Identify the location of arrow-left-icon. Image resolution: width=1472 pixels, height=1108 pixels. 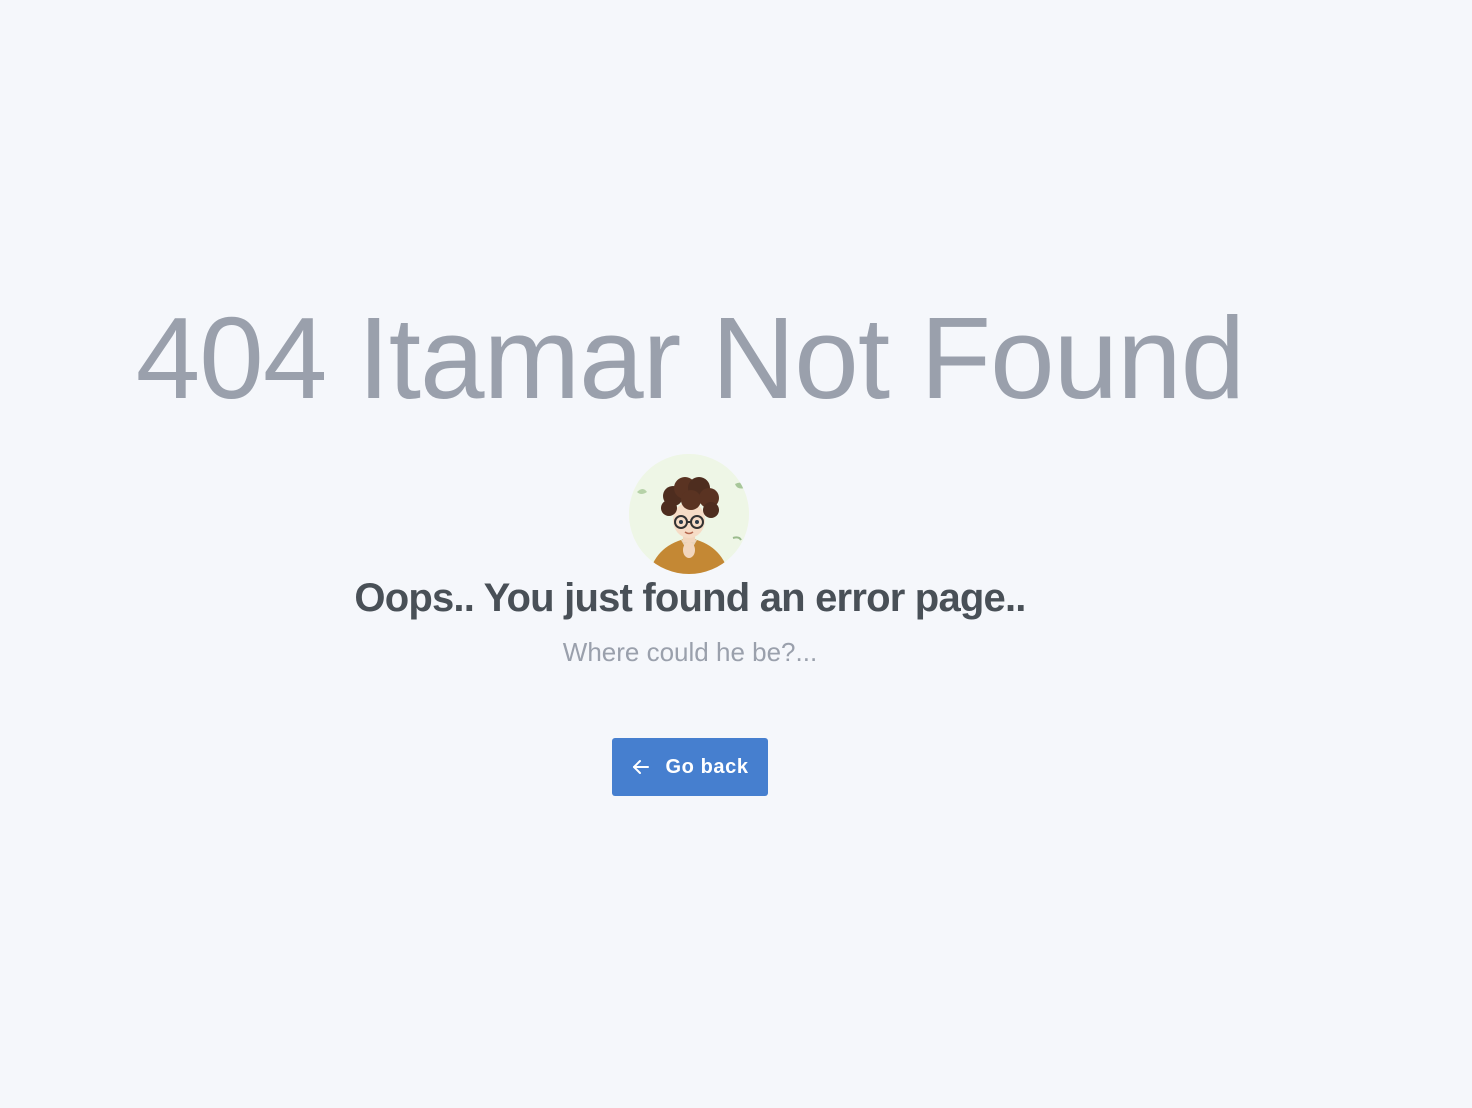
(641, 767).